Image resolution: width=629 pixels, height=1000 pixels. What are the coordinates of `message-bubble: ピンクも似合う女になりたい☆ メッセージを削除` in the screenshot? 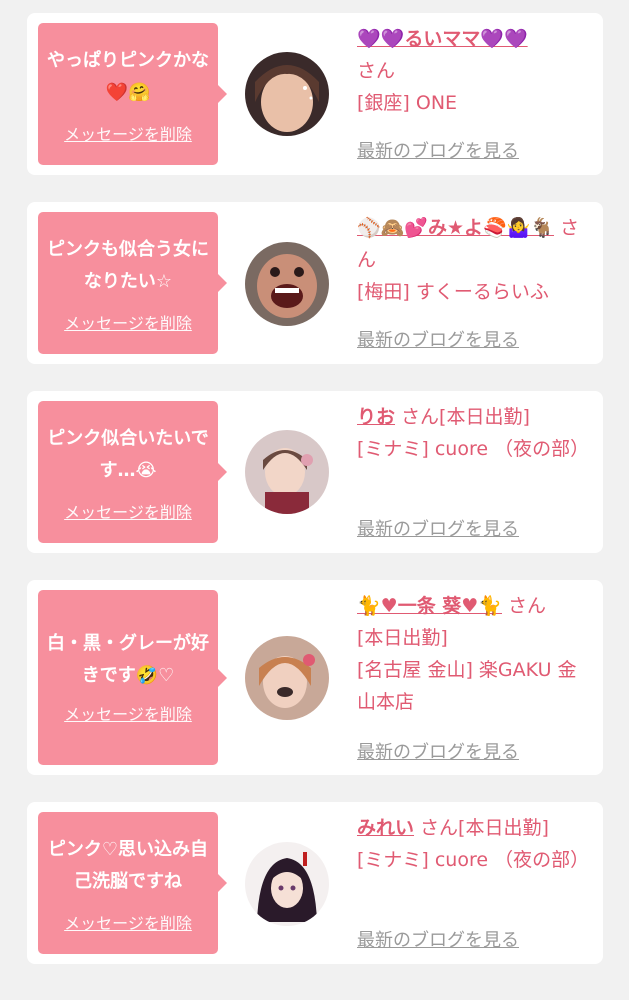 It's located at (132, 283).